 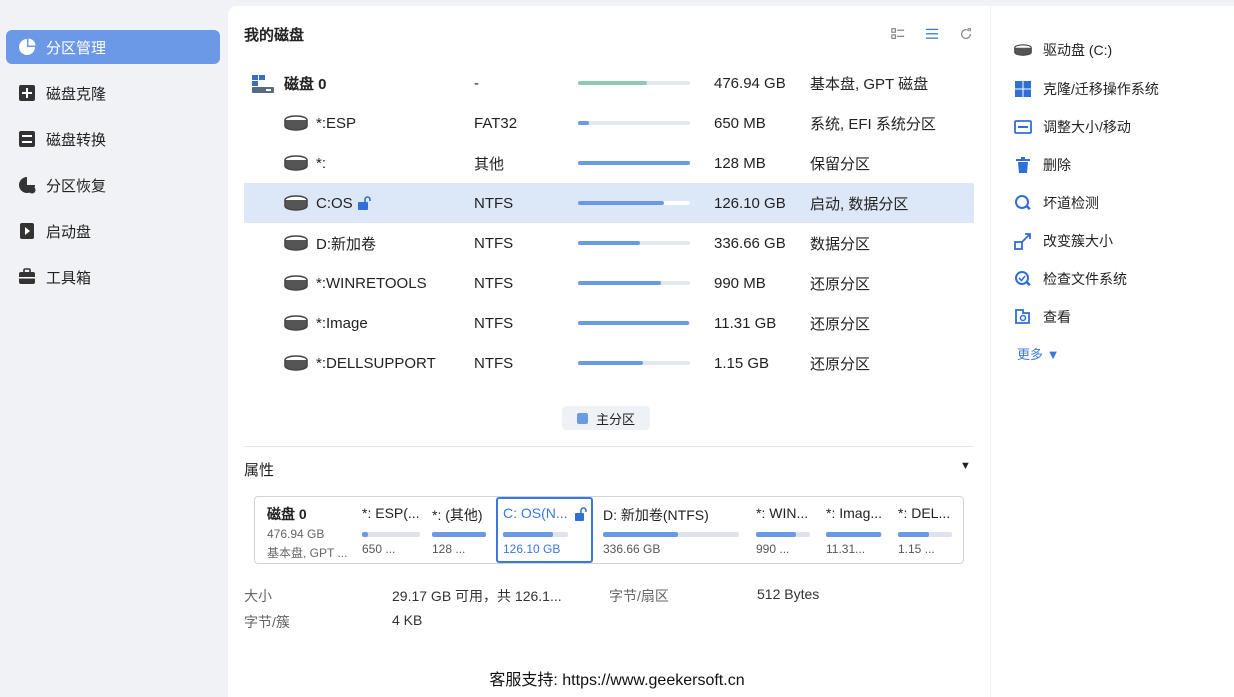 What do you see at coordinates (1101, 89) in the screenshot?
I see `action-label: 克隆/迁移操作系统` at bounding box center [1101, 89].